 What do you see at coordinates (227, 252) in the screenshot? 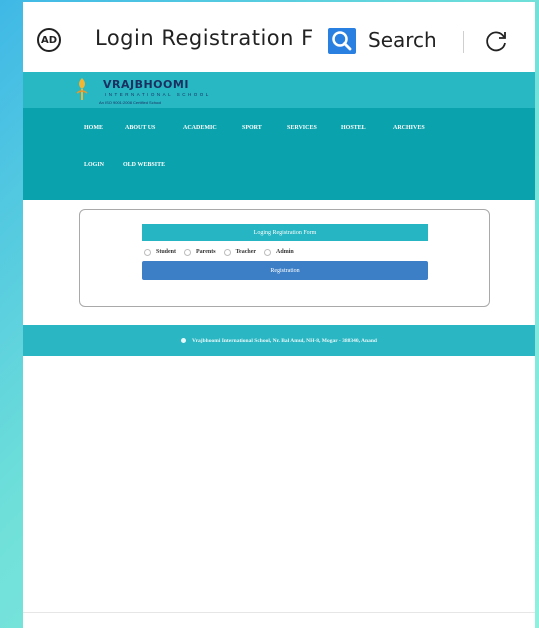
I see `radio-teacher` at bounding box center [227, 252].